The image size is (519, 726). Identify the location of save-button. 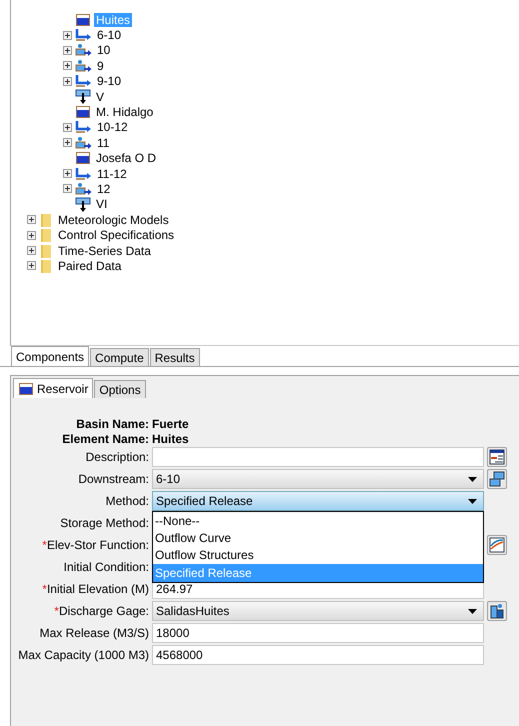
(497, 479).